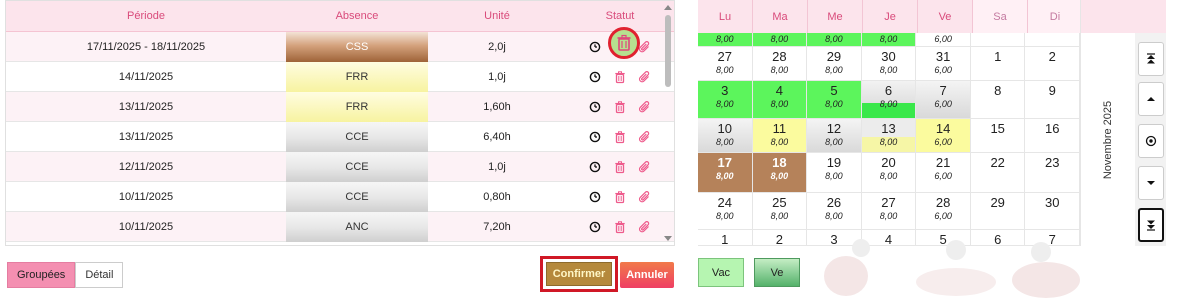 This screenshot has height=300, width=1177. Describe the element at coordinates (780, 211) in the screenshot. I see `calendar-day: 25 8,00` at that location.